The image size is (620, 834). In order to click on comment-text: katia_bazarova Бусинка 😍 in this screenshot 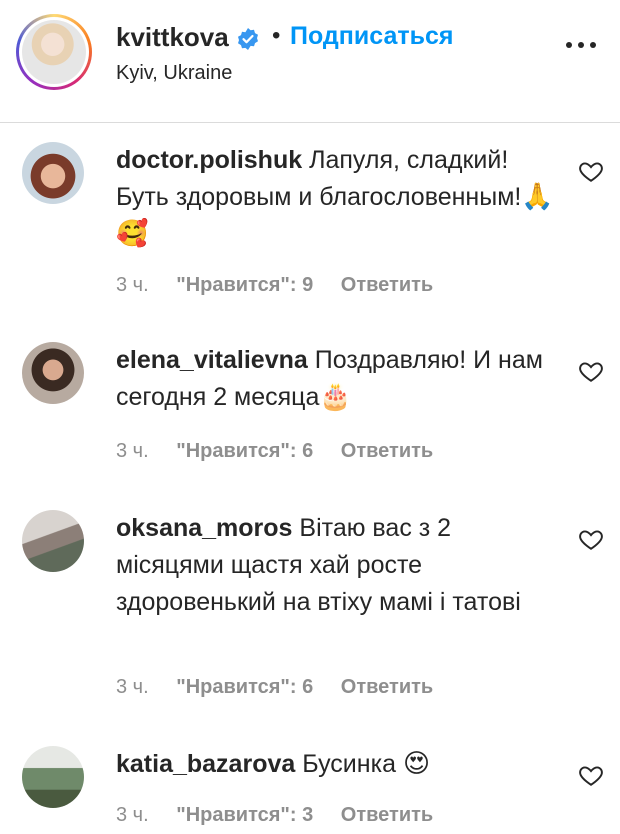, I will do `click(336, 764)`.